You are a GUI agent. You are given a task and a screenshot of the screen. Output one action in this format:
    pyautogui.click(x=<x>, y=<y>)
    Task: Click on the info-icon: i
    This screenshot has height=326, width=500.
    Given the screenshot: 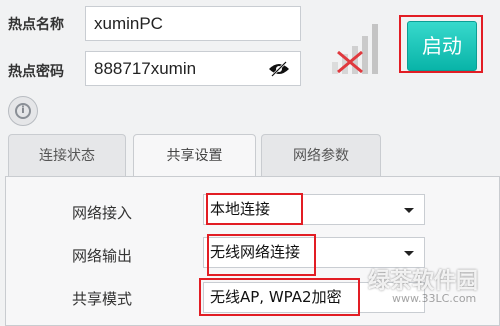 What is the action you would take?
    pyautogui.click(x=23, y=111)
    